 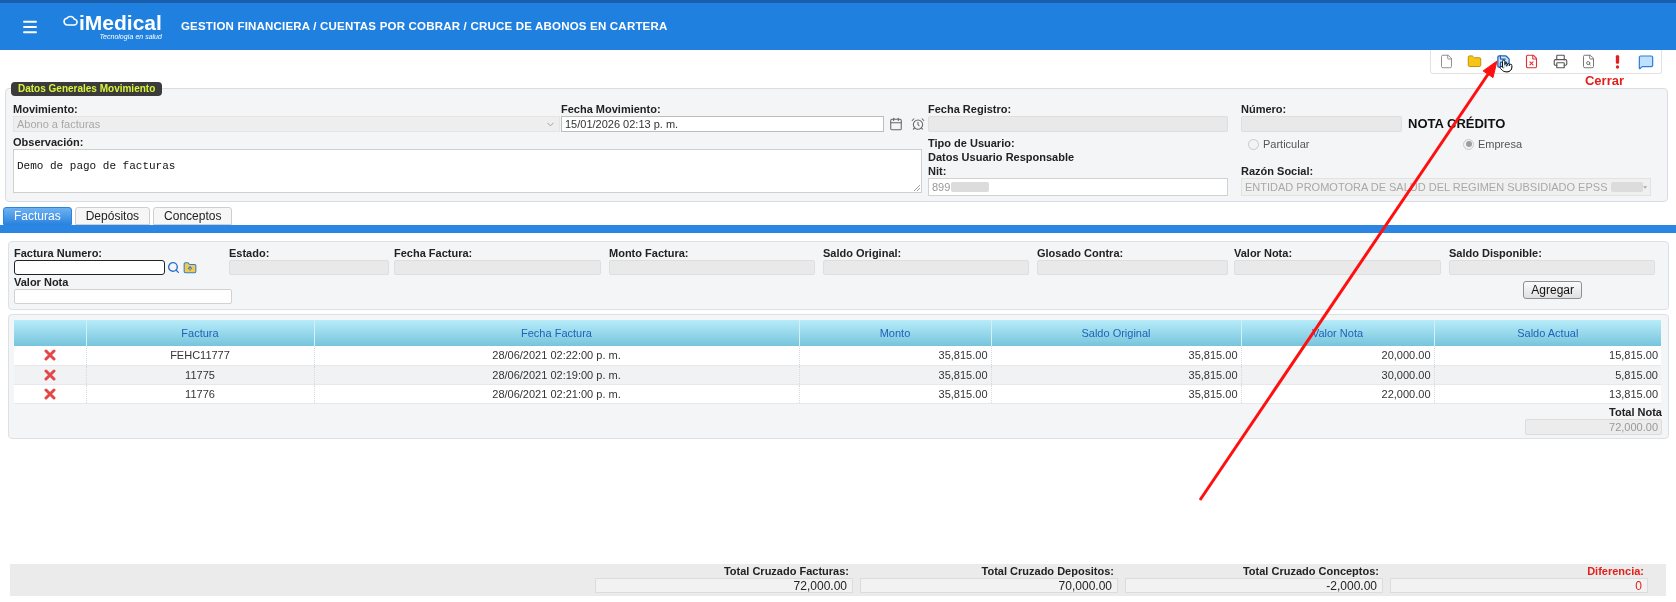 What do you see at coordinates (123, 296) in the screenshot?
I see `note-value-input` at bounding box center [123, 296].